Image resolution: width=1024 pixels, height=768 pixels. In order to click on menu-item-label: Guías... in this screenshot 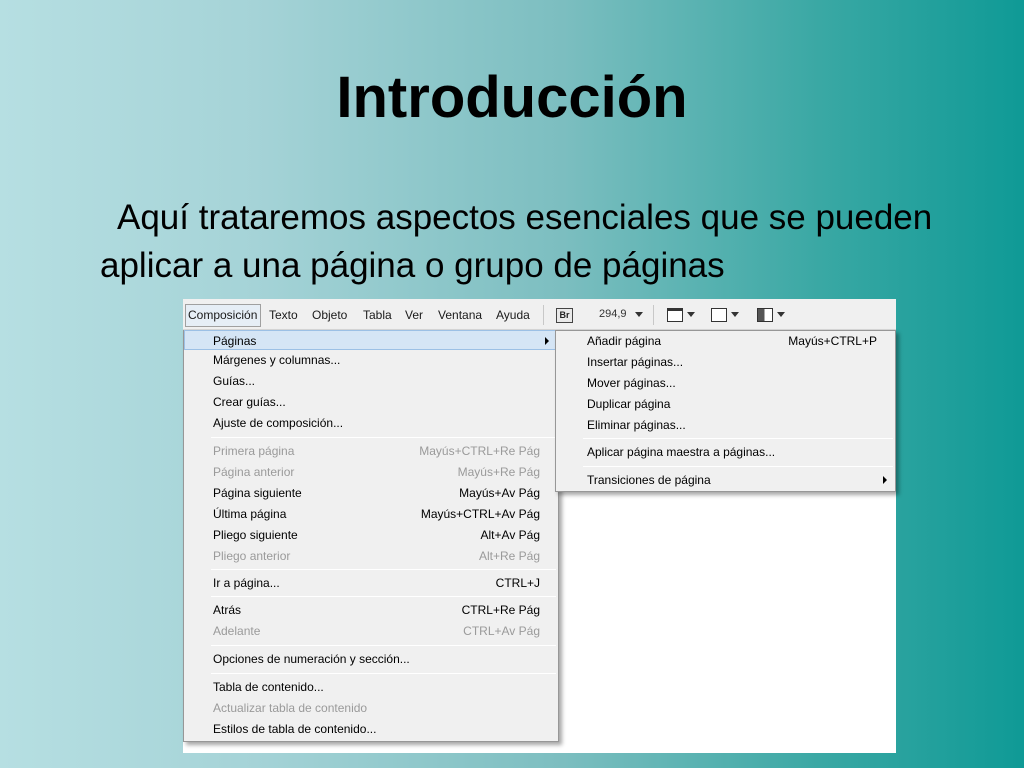, I will do `click(234, 381)`.